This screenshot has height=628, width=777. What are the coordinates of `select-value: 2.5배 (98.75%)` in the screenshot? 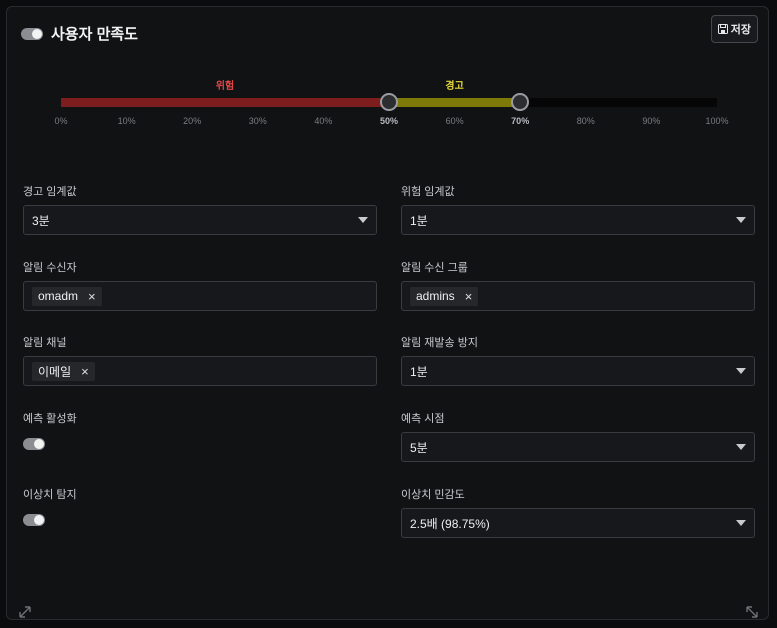 It's located at (450, 523).